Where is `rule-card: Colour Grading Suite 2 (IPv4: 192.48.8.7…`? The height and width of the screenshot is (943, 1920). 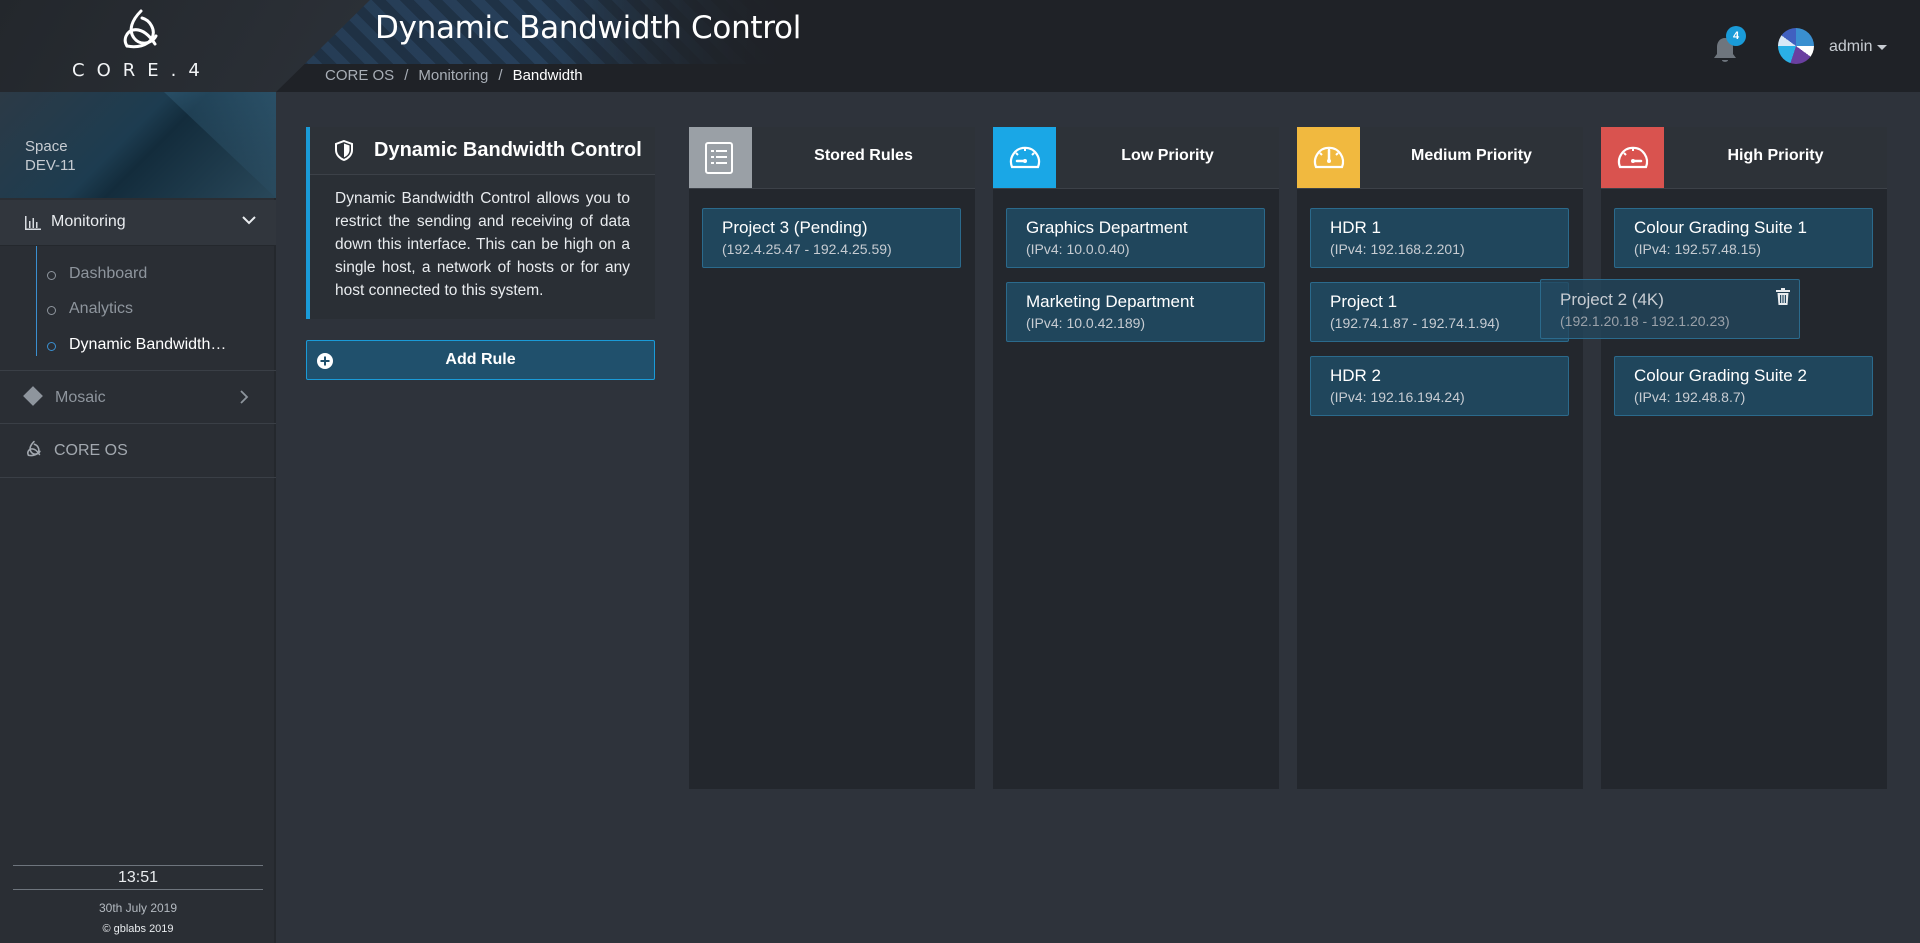 rule-card: Colour Grading Suite 2 (IPv4: 192.48.8.7… is located at coordinates (1743, 386).